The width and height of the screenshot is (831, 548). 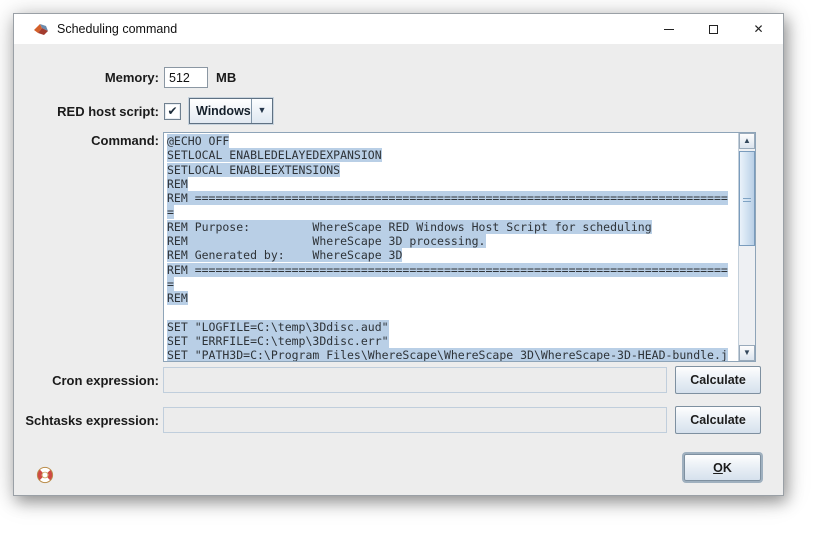 I want to click on scroll-up-icon: ▲, so click(x=747, y=140).